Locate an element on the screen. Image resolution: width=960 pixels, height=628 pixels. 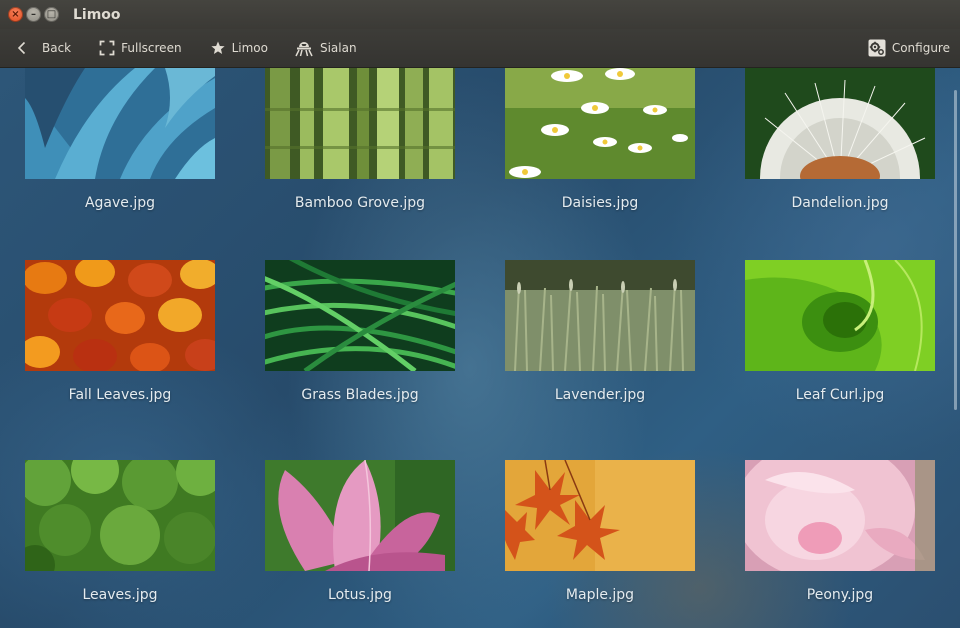
thumbnail-caption: Lavender.jpg is located at coordinates (600, 395).